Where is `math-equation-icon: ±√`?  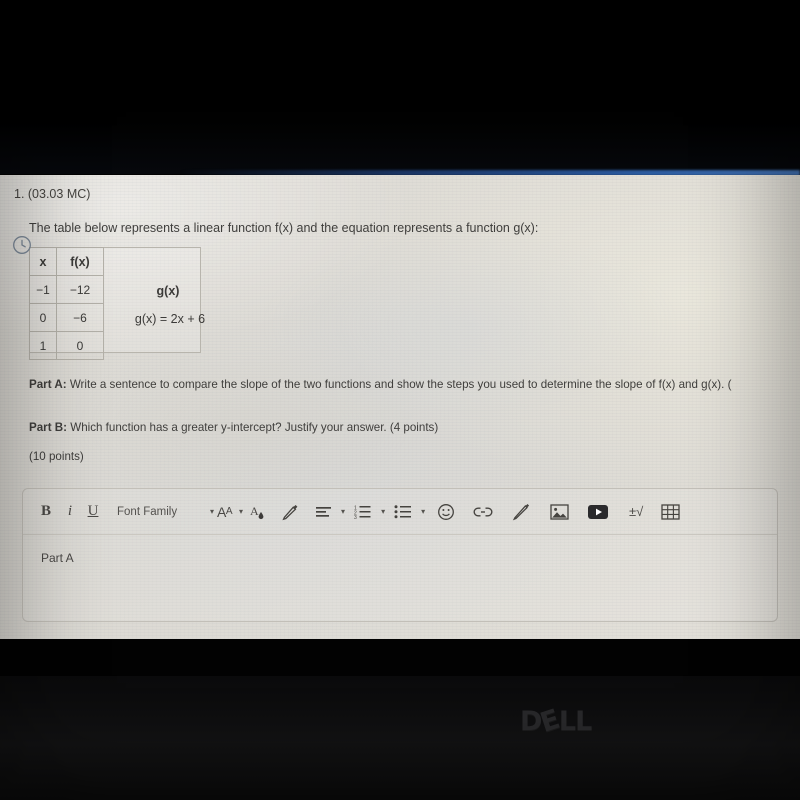 math-equation-icon: ±√ is located at coordinates (636, 512).